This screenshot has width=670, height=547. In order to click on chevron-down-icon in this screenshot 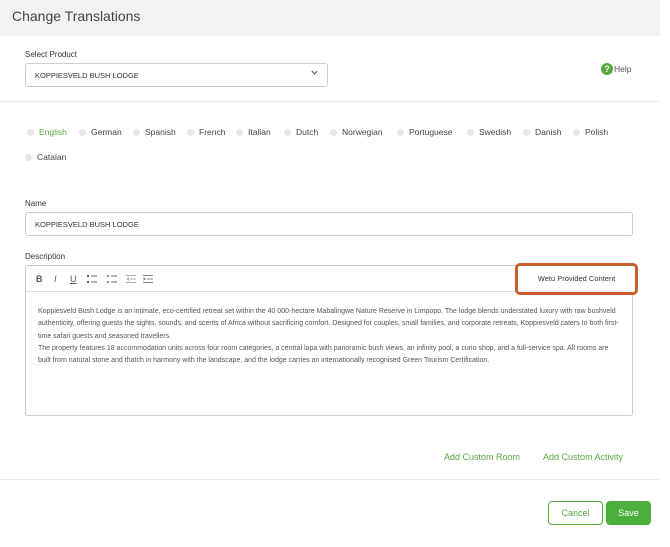, I will do `click(314, 72)`.